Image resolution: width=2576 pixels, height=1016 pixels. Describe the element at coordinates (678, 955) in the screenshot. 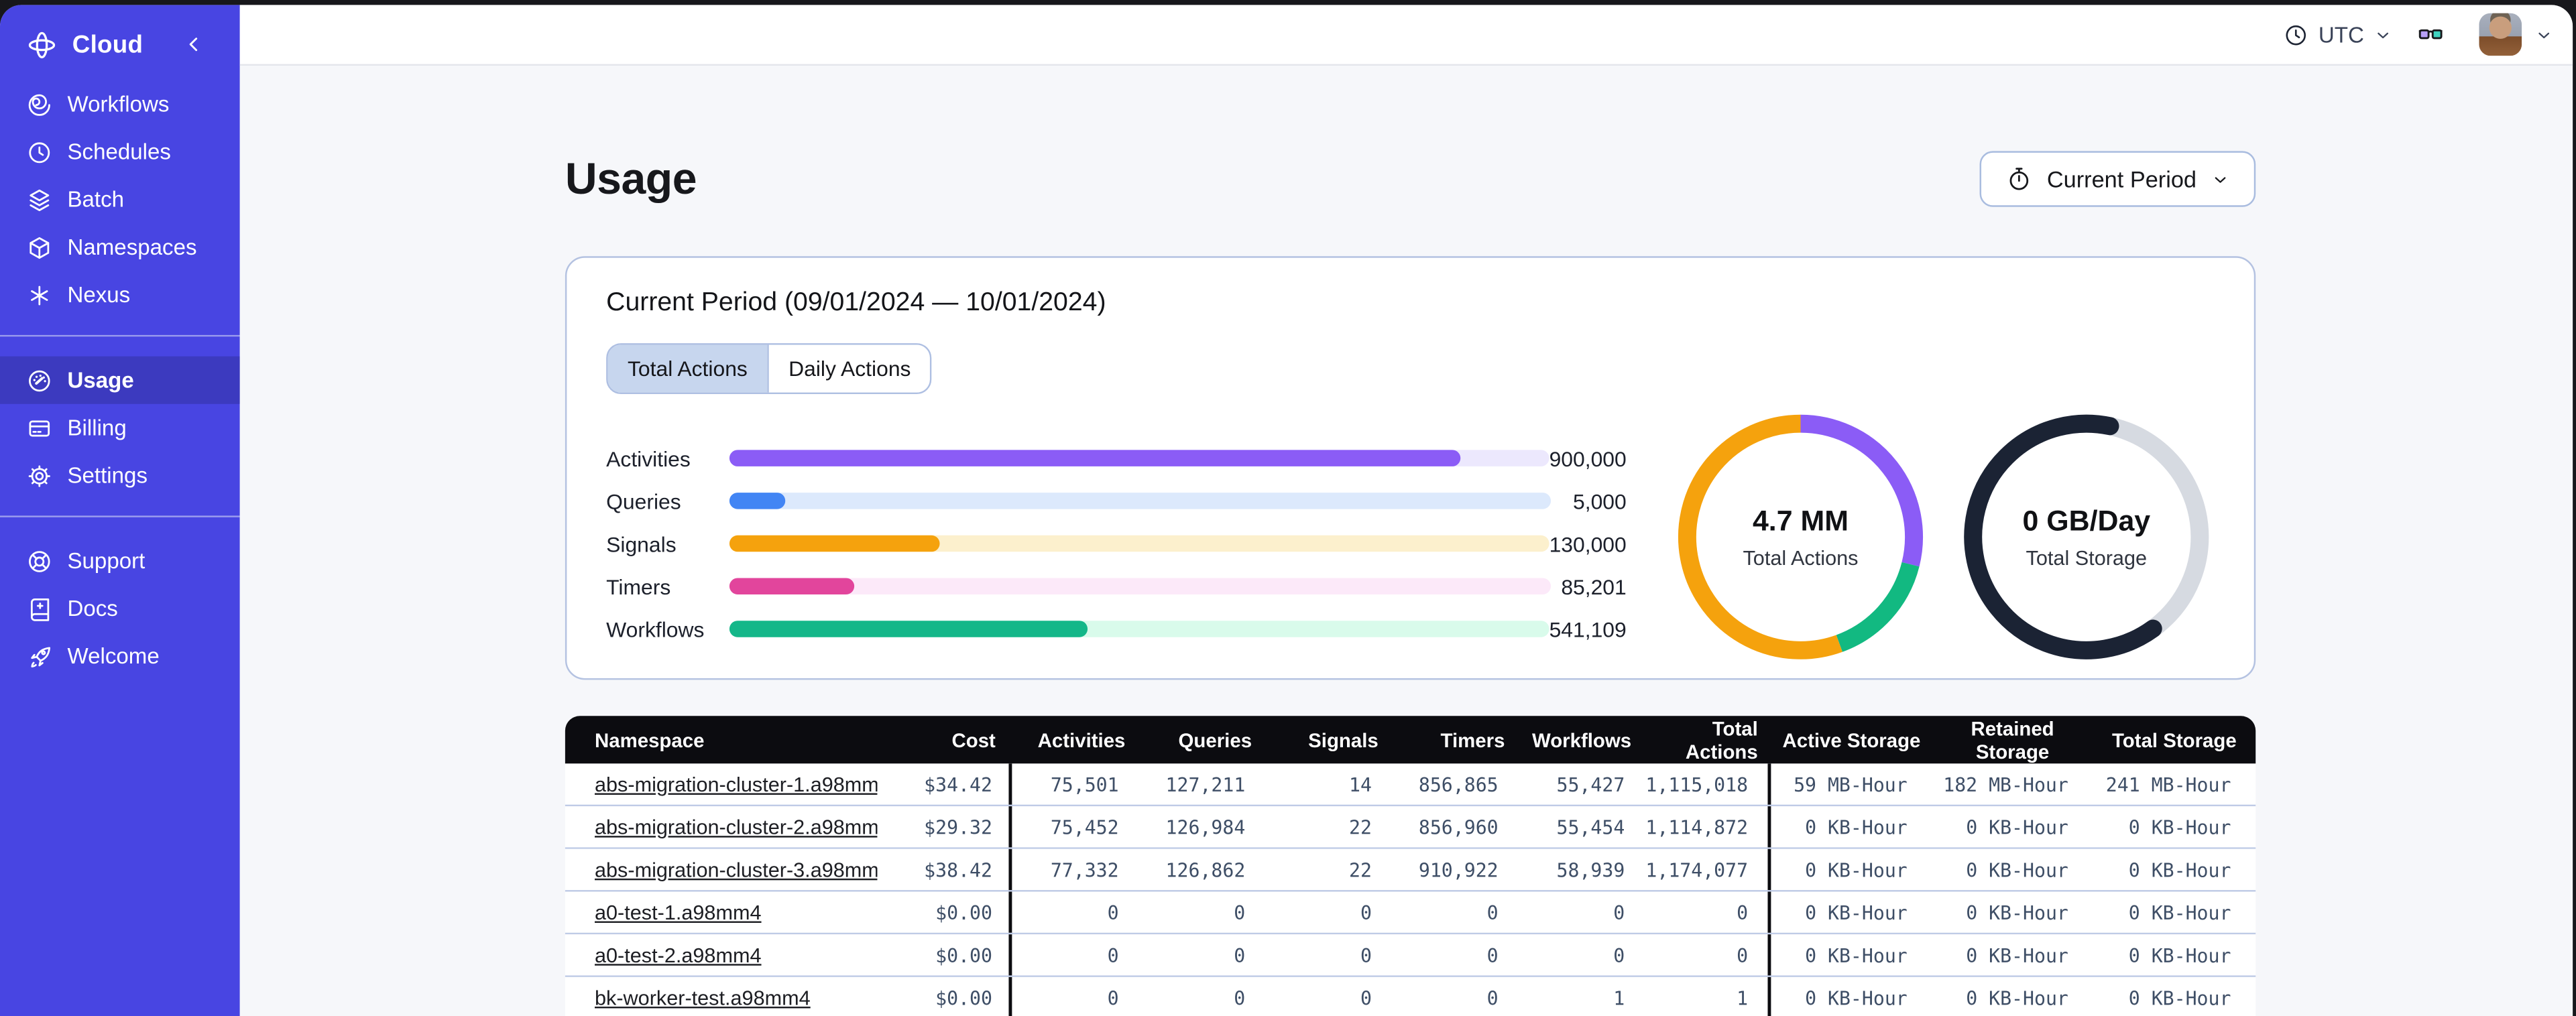

I see `namespace-link: a0-test-2.a98mm4` at that location.